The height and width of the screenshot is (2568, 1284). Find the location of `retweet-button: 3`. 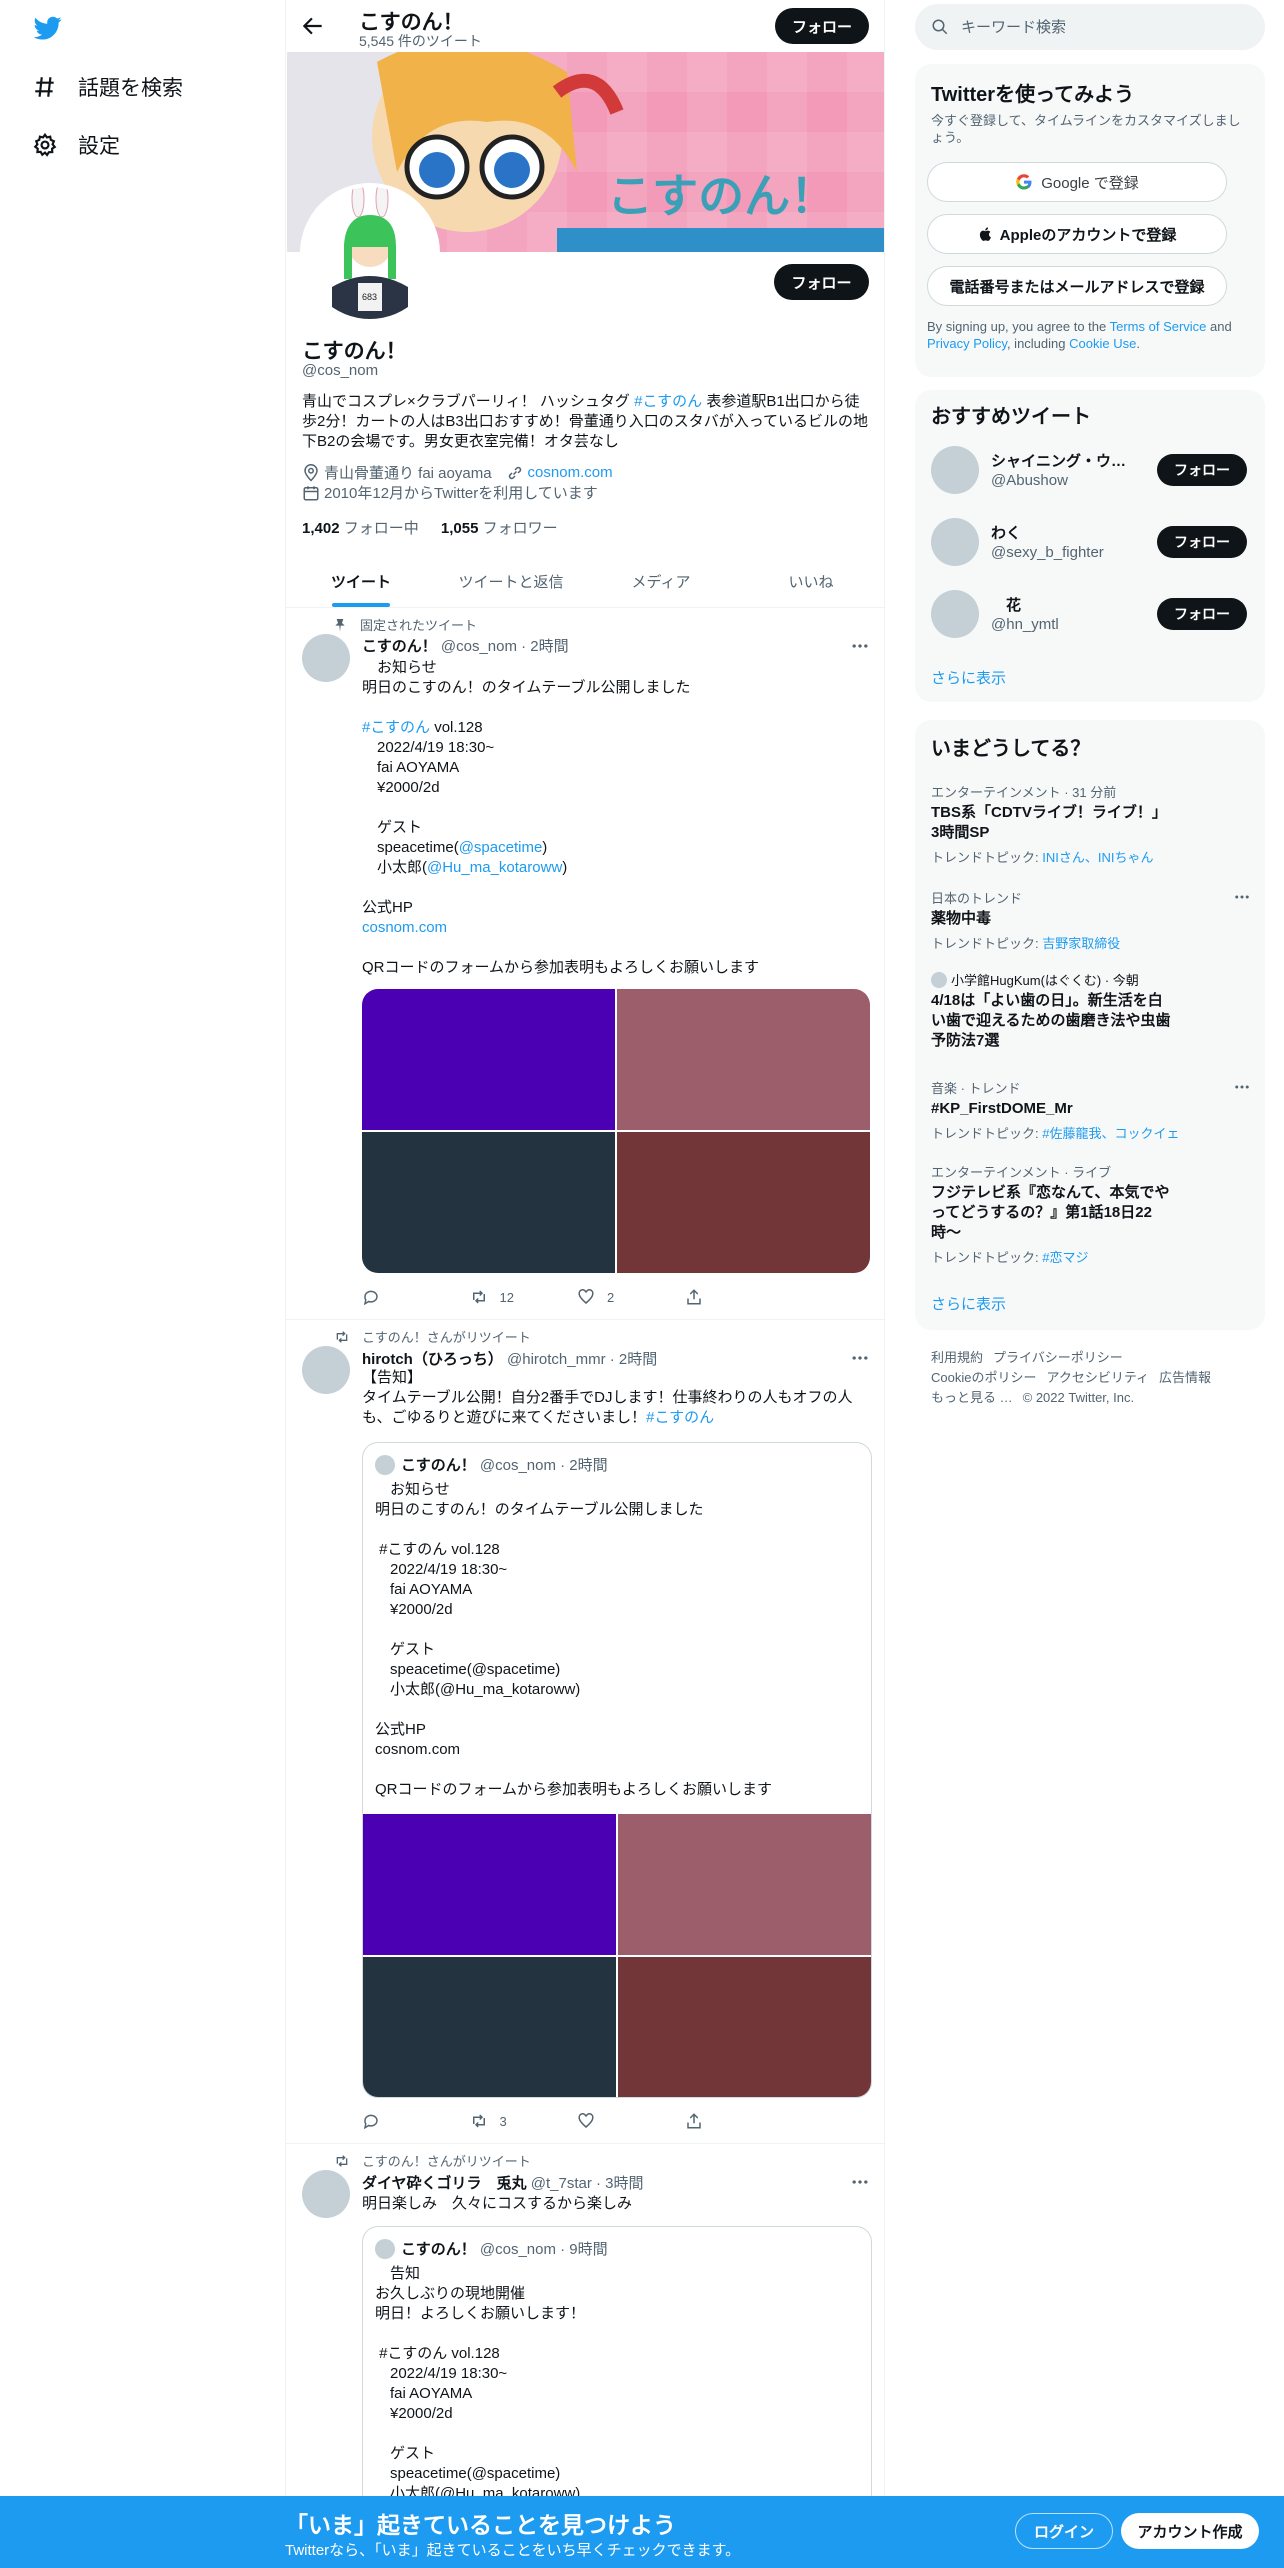

retweet-button: 3 is located at coordinates (524, 2121).